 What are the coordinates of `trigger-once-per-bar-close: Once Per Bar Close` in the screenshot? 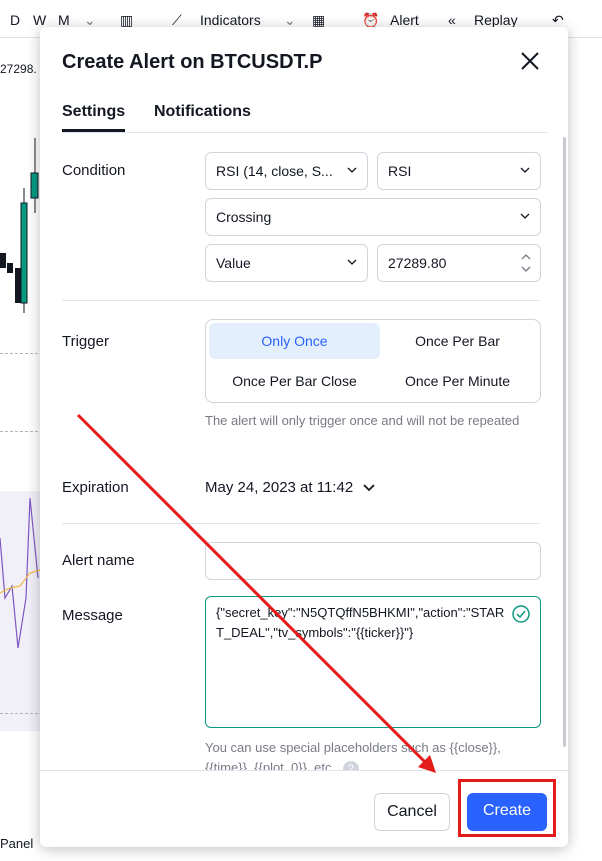 It's located at (294, 381).